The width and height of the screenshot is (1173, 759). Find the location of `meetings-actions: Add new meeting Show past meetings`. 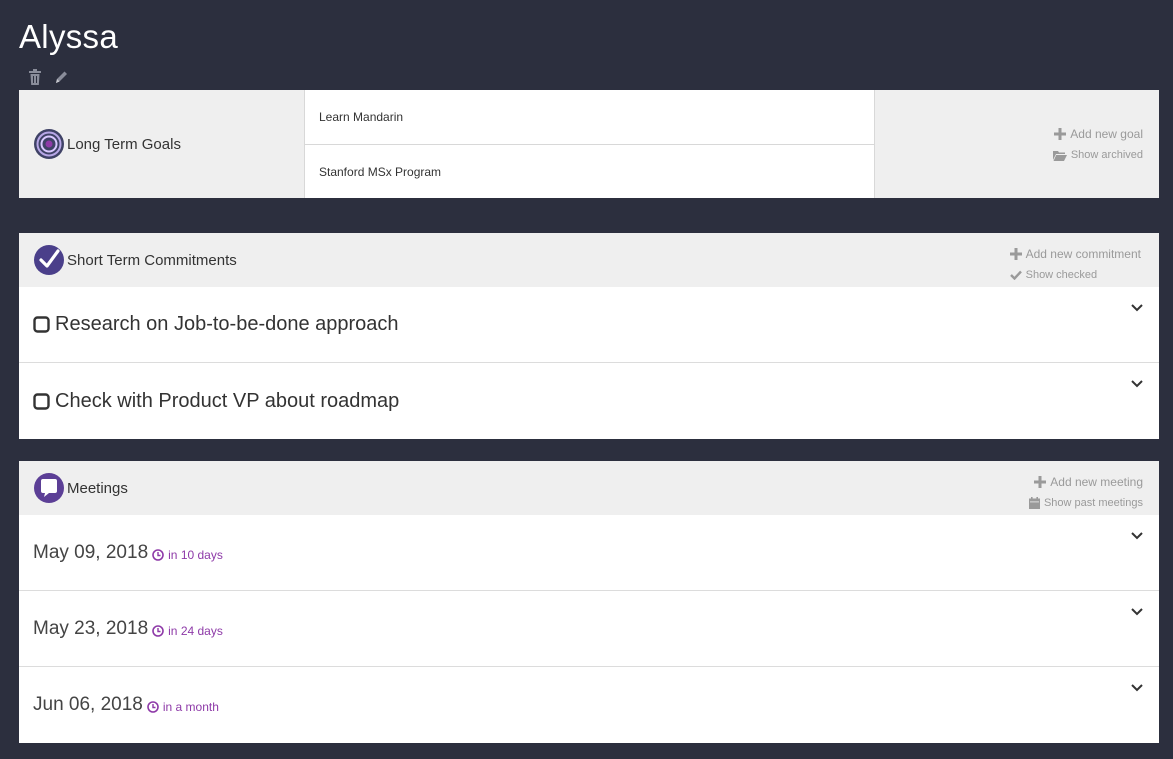

meetings-actions: Add new meeting Show past meetings is located at coordinates (1085, 492).